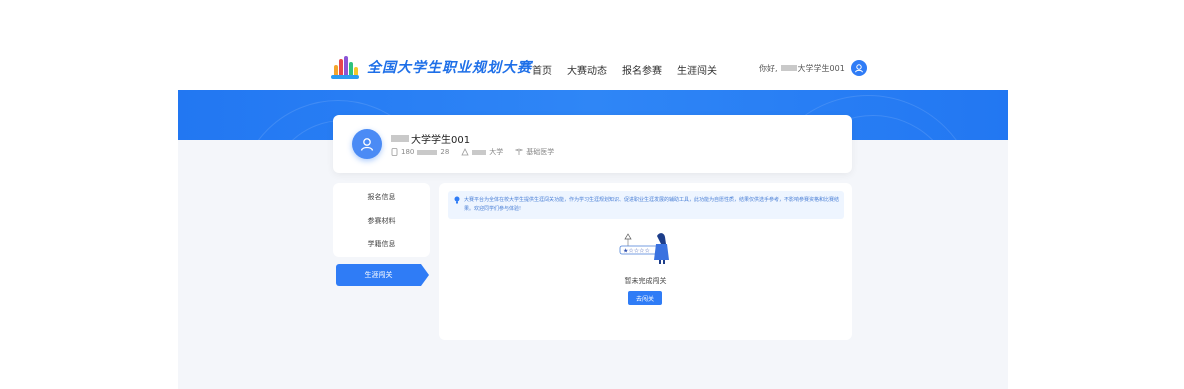 The width and height of the screenshot is (1184, 389). Describe the element at coordinates (465, 152) in the screenshot. I see `school-icon` at that location.